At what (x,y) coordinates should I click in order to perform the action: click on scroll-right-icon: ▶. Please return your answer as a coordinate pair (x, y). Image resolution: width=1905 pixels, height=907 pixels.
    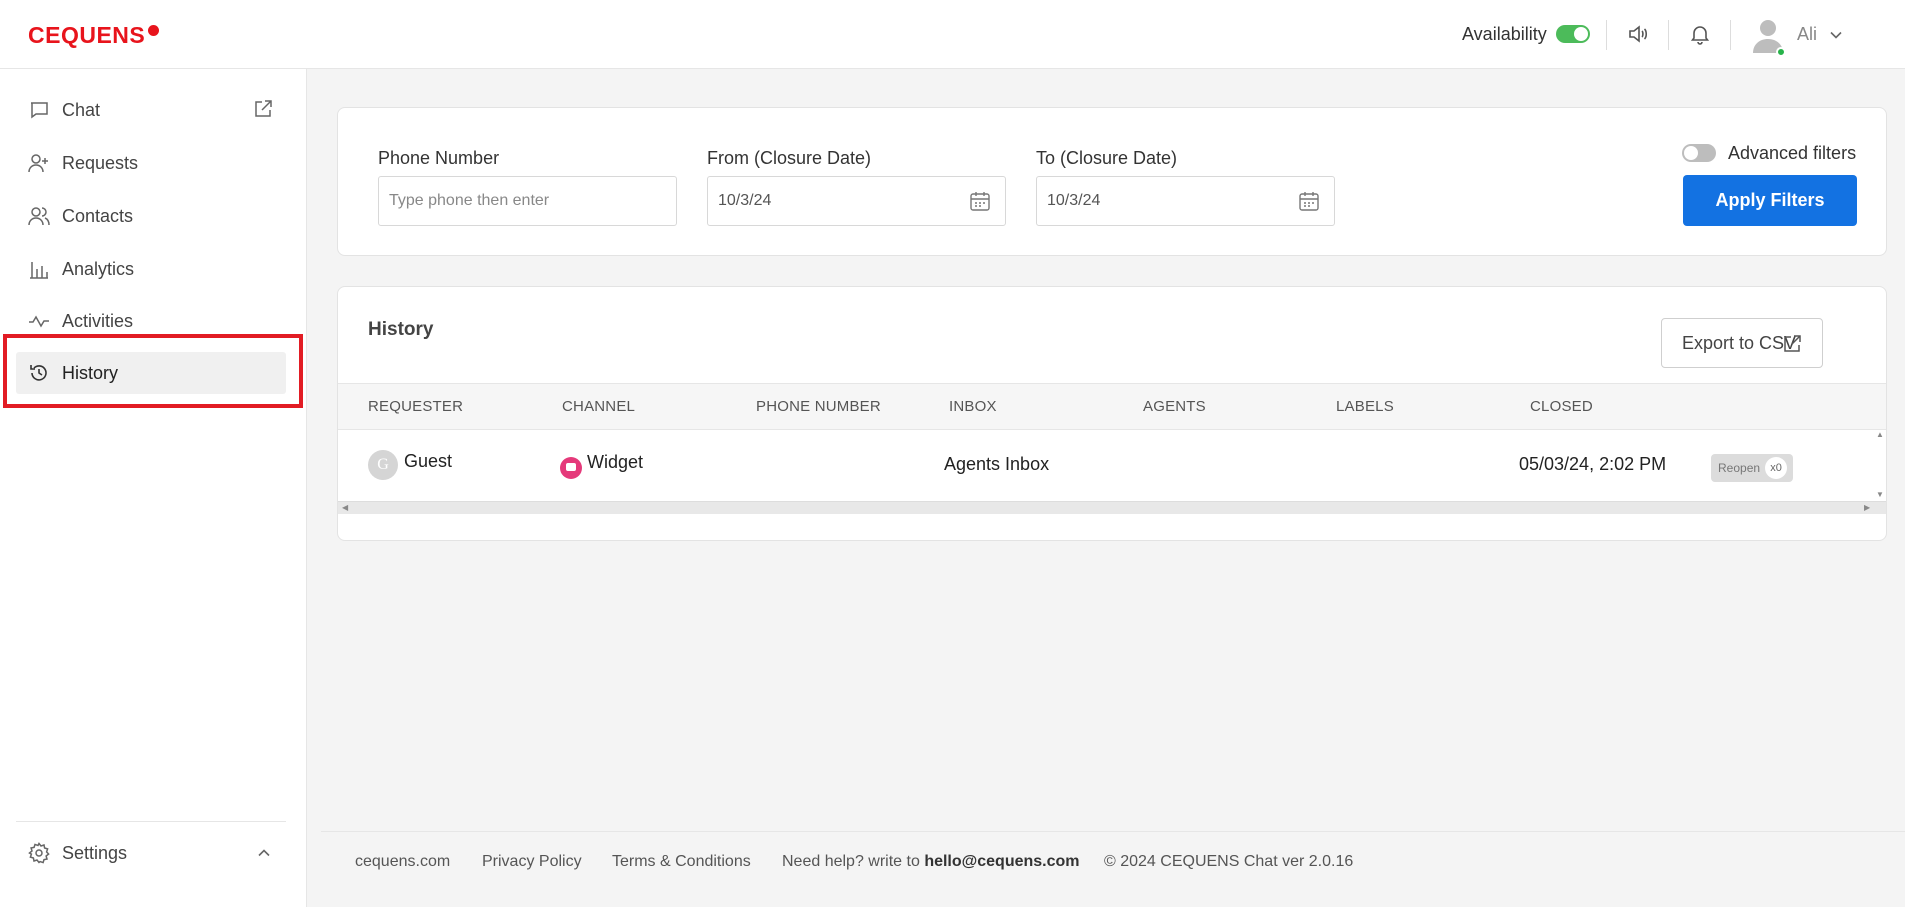
    Looking at the image, I should click on (1867, 507).